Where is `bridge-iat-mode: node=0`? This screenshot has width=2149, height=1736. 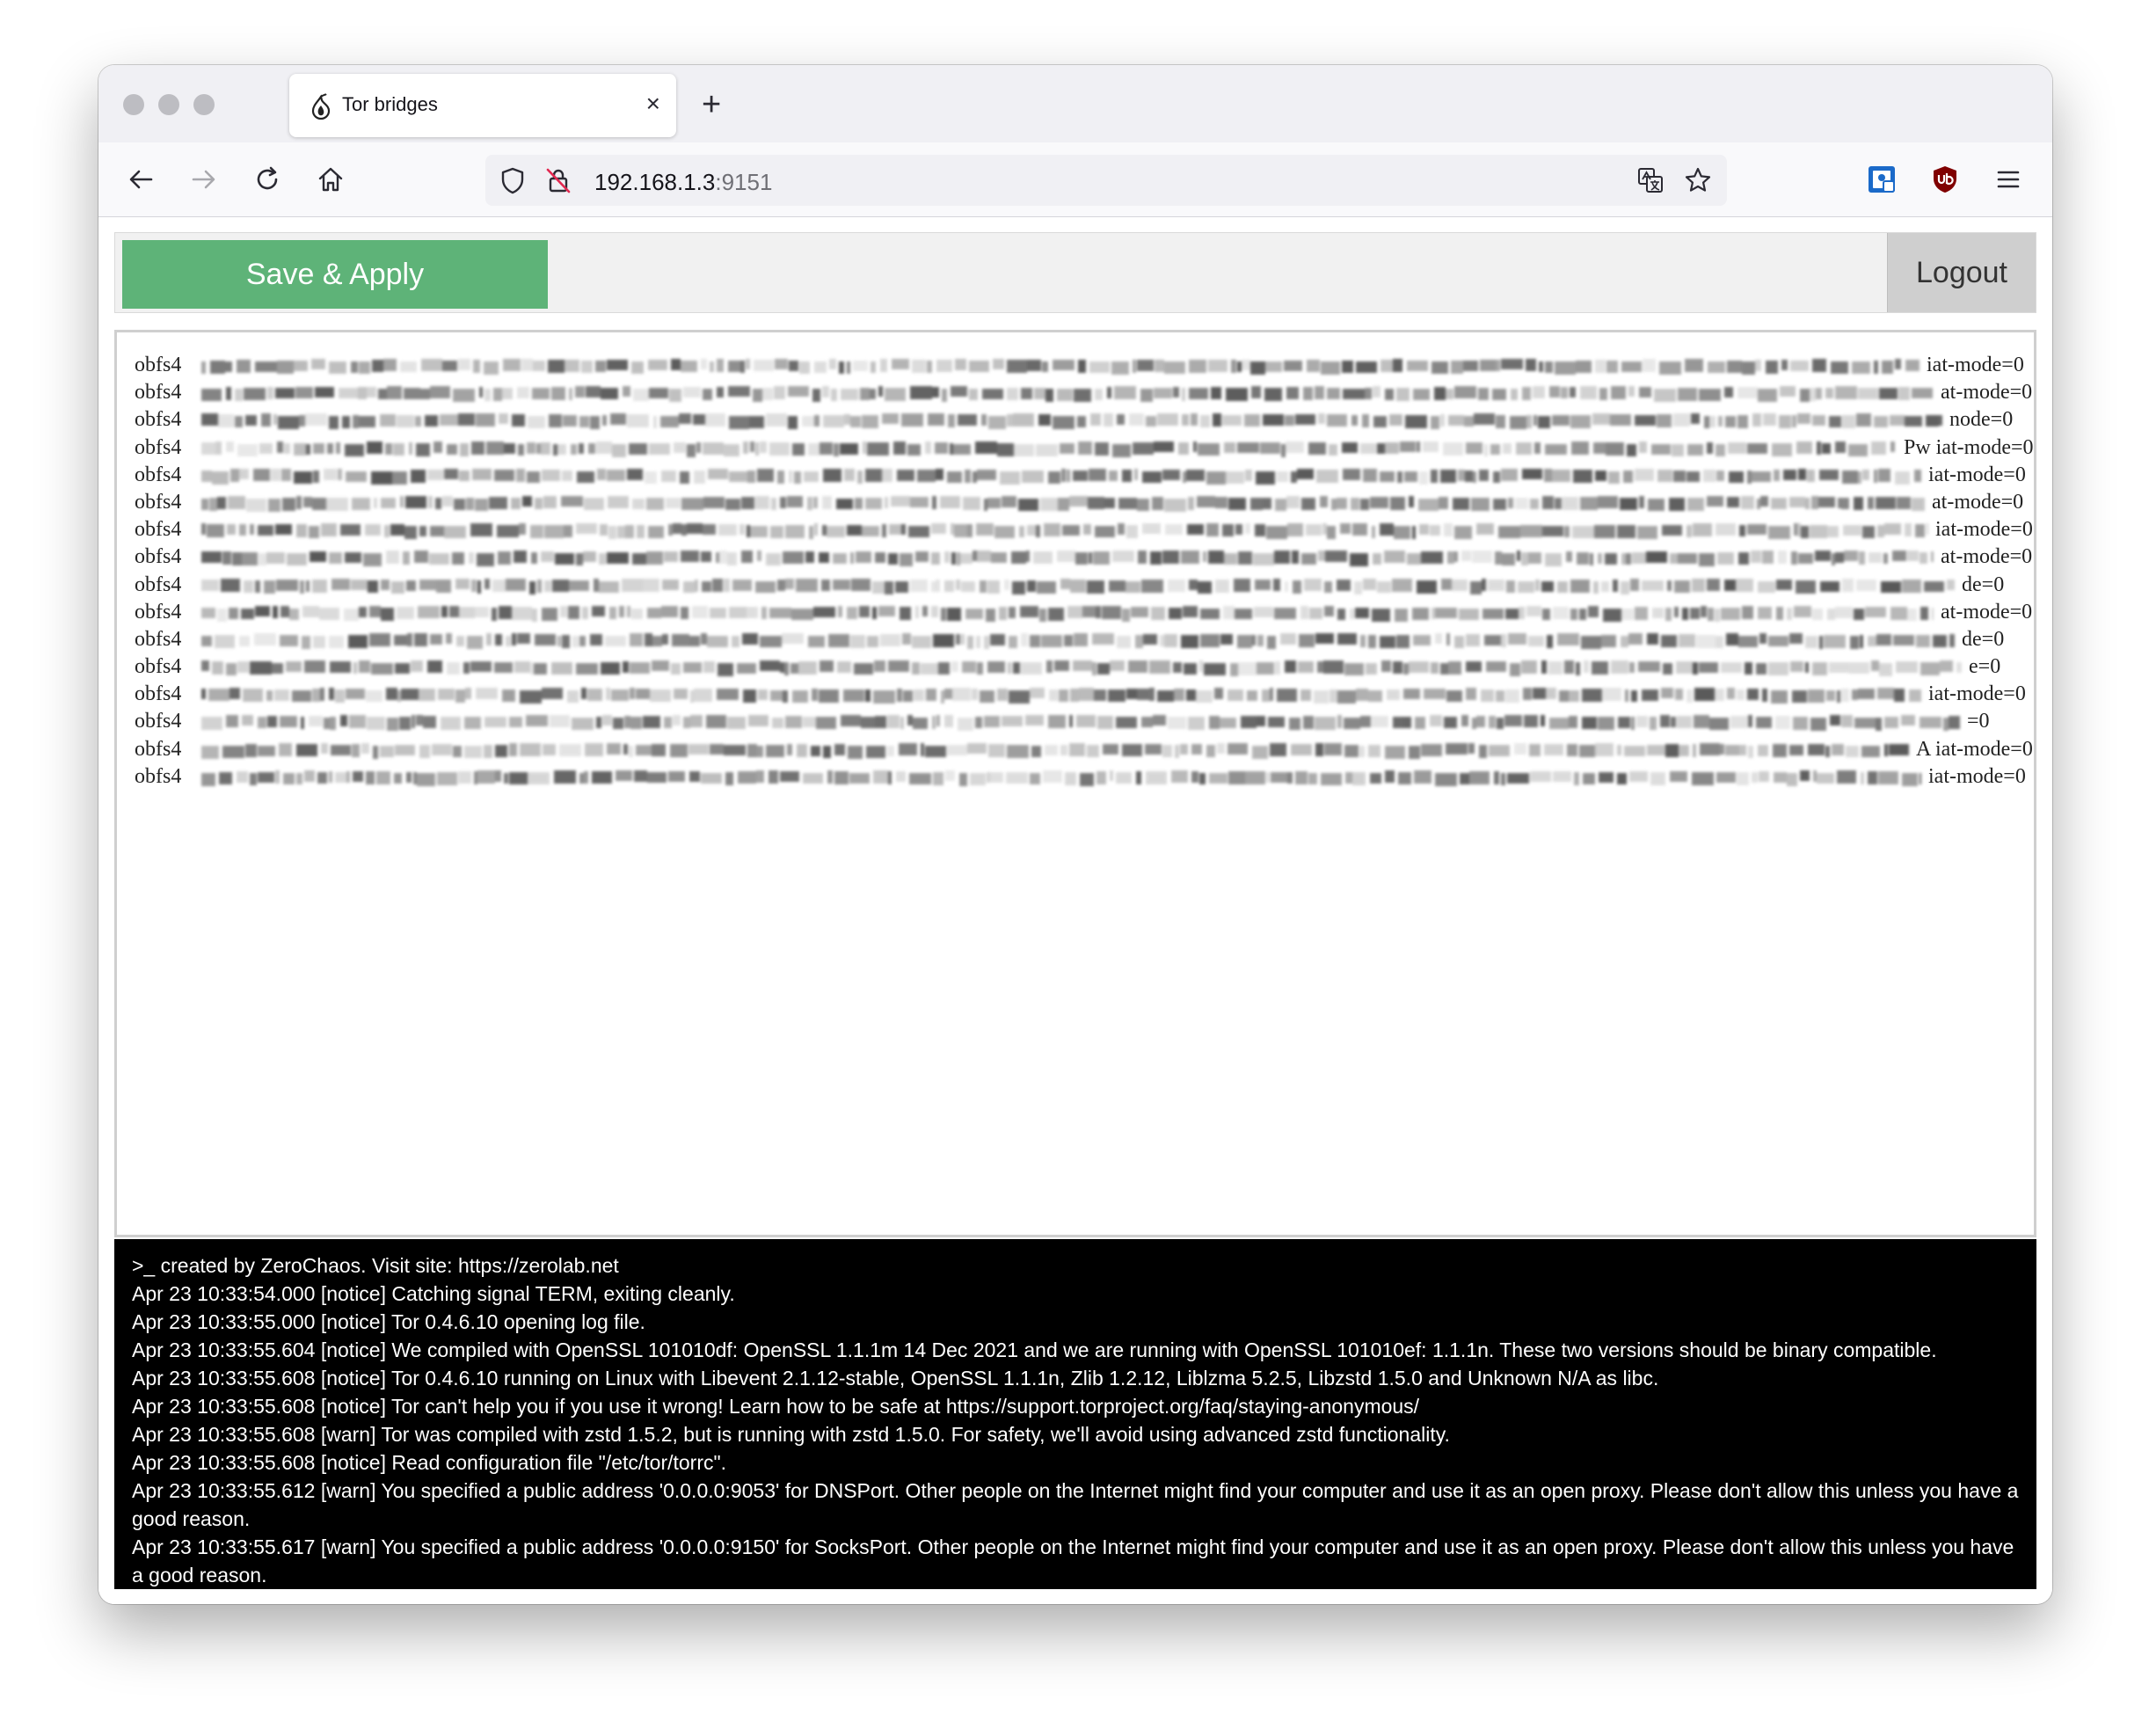 bridge-iat-mode: node=0 is located at coordinates (1981, 420).